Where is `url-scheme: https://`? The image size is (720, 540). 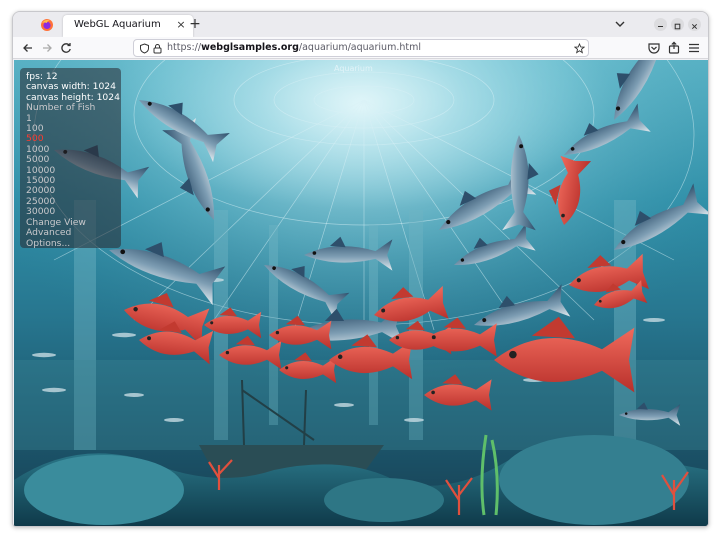
url-scheme: https:// is located at coordinates (184, 47).